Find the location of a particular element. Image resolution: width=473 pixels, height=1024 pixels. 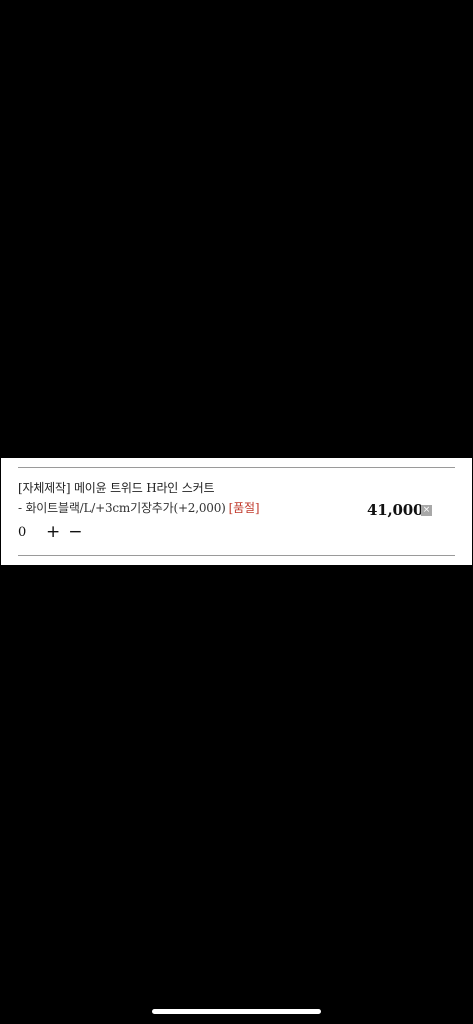

close-icon: × is located at coordinates (426, 510).